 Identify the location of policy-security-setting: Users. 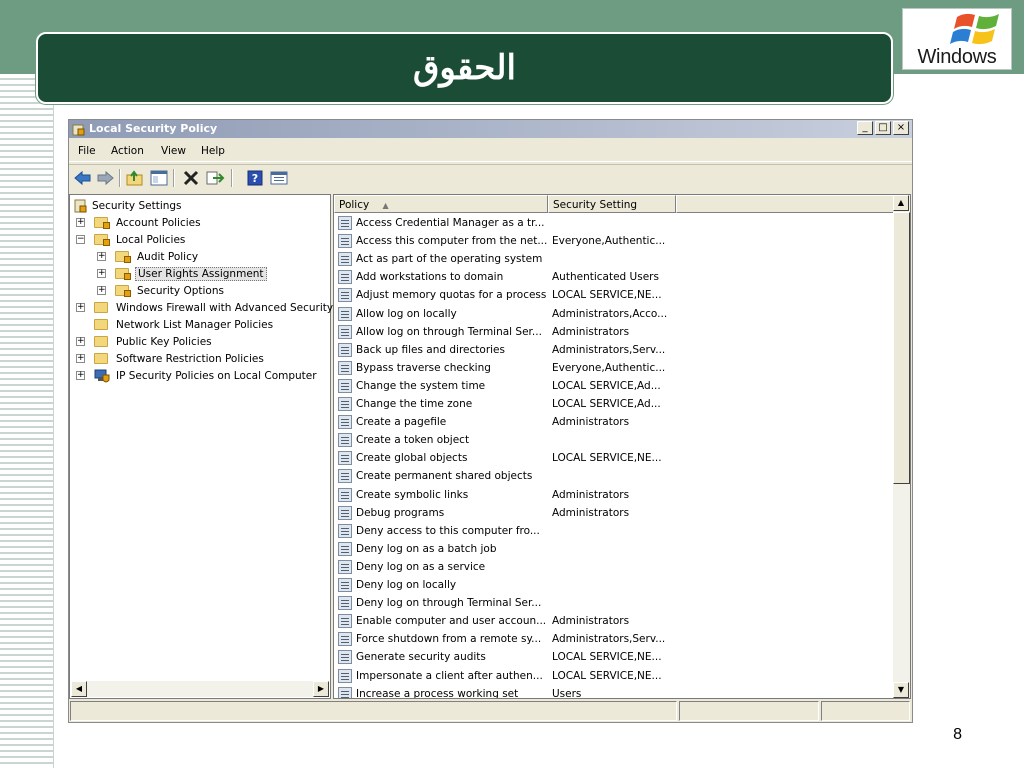
(567, 693).